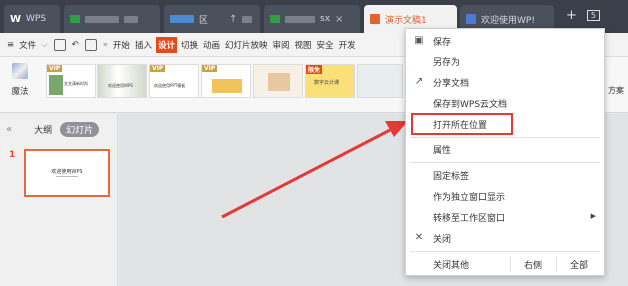 The width and height of the screenshot is (628, 286). Describe the element at coordinates (174, 81) in the screenshot. I see `template-thumbnail: VIP 欢迎使用PPT模板` at that location.